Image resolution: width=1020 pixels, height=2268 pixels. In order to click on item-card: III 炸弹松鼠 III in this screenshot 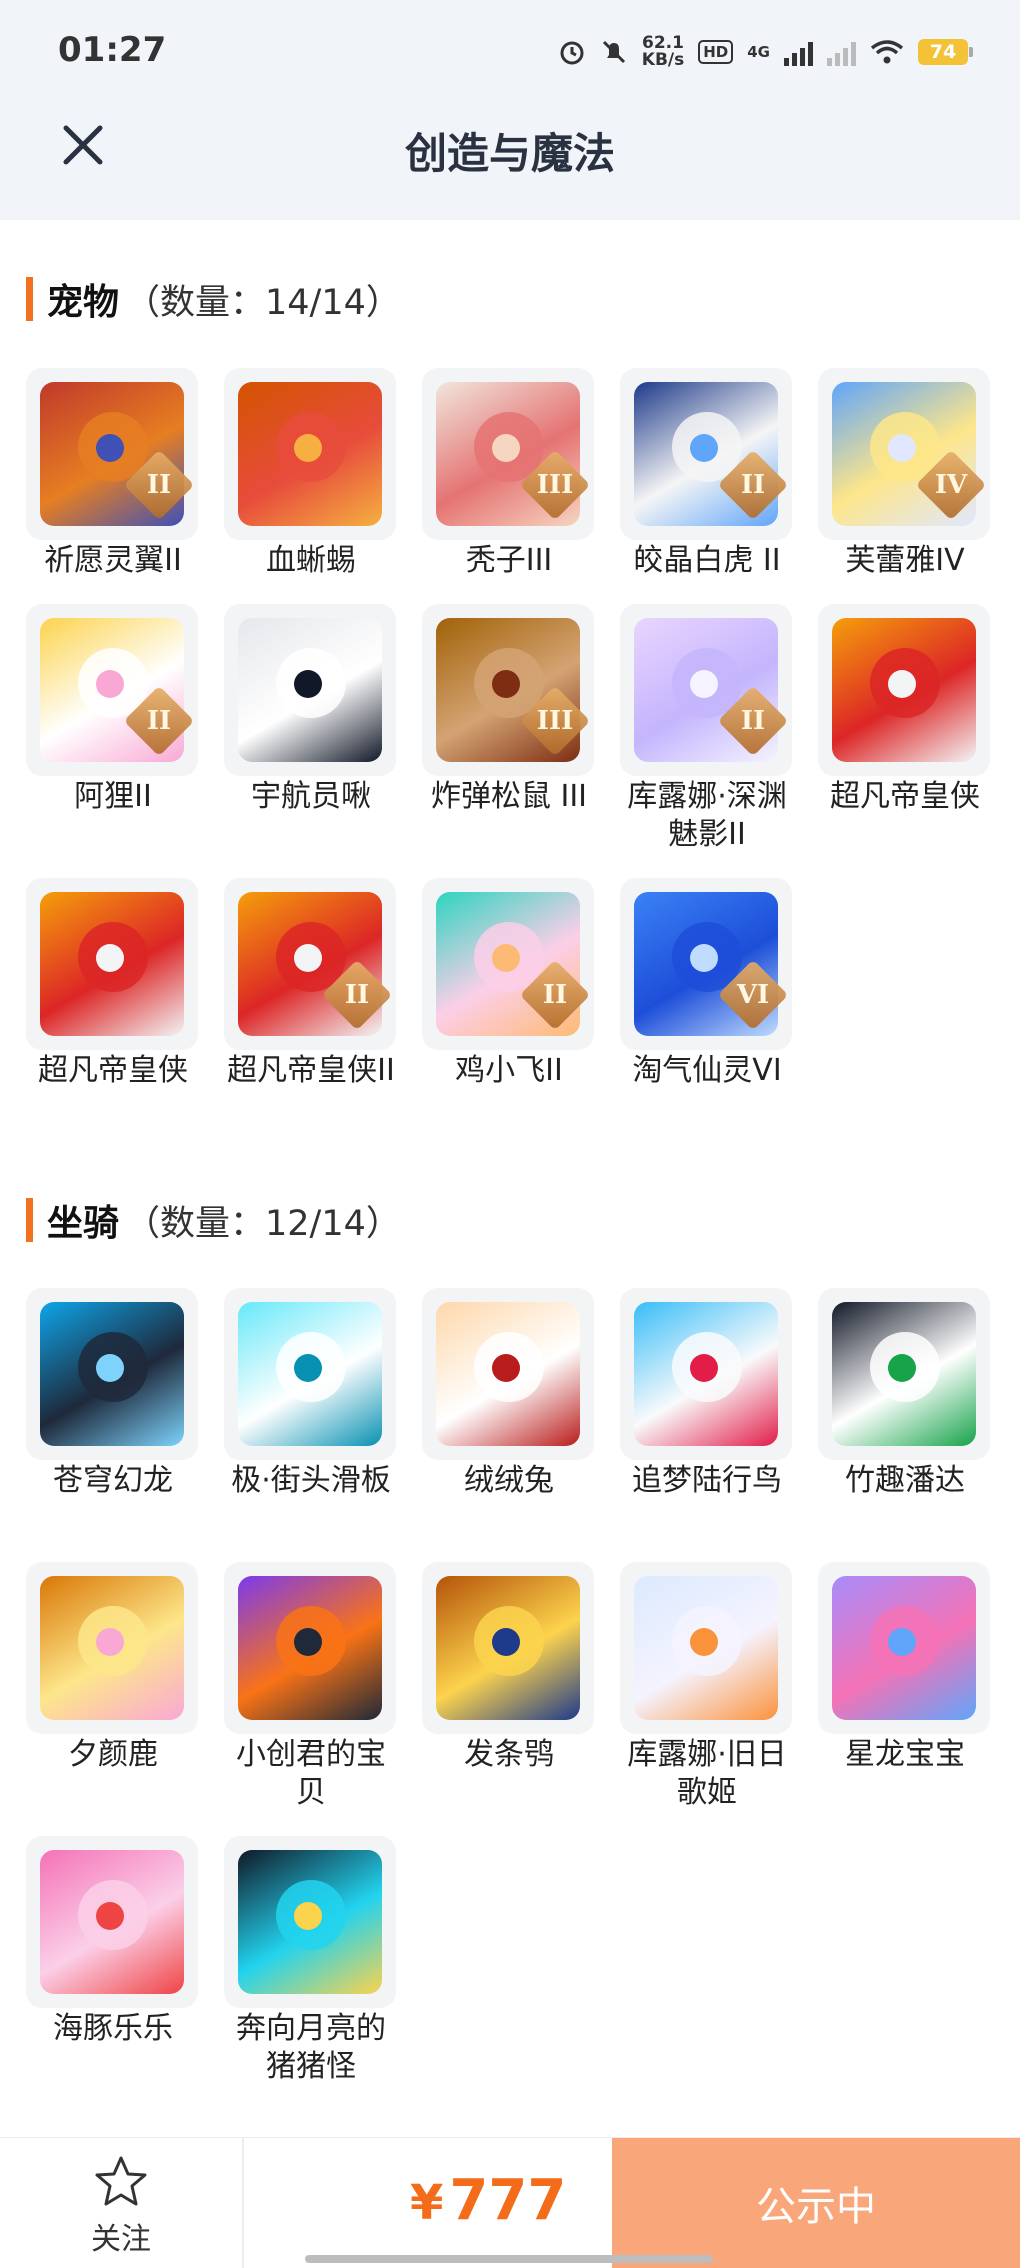, I will do `click(509, 710)`.